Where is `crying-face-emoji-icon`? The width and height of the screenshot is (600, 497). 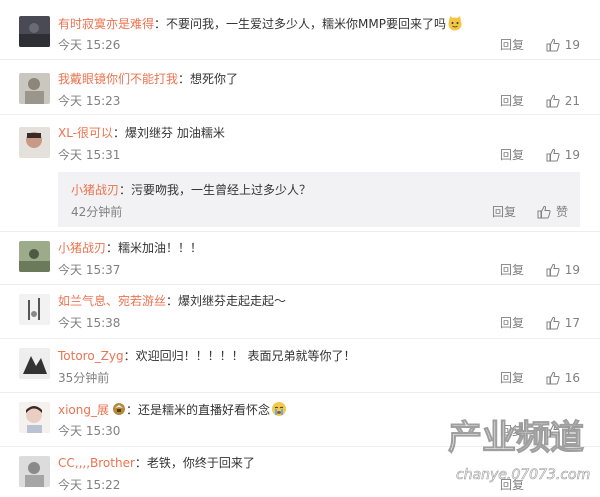 crying-face-emoji-icon is located at coordinates (279, 409).